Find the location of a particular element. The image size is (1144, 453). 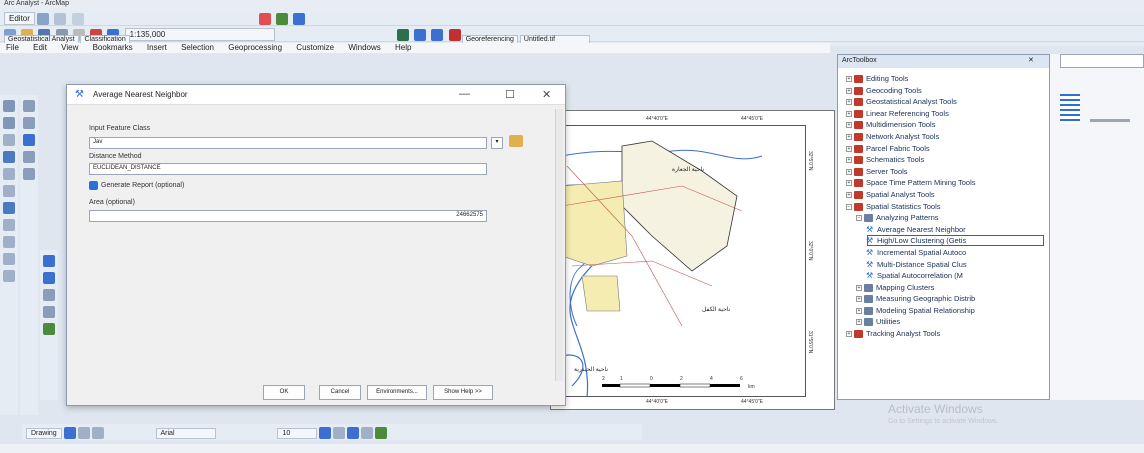

toolbox-item: ⚒ Incremental Spatial Autoco is located at coordinates (943, 254).